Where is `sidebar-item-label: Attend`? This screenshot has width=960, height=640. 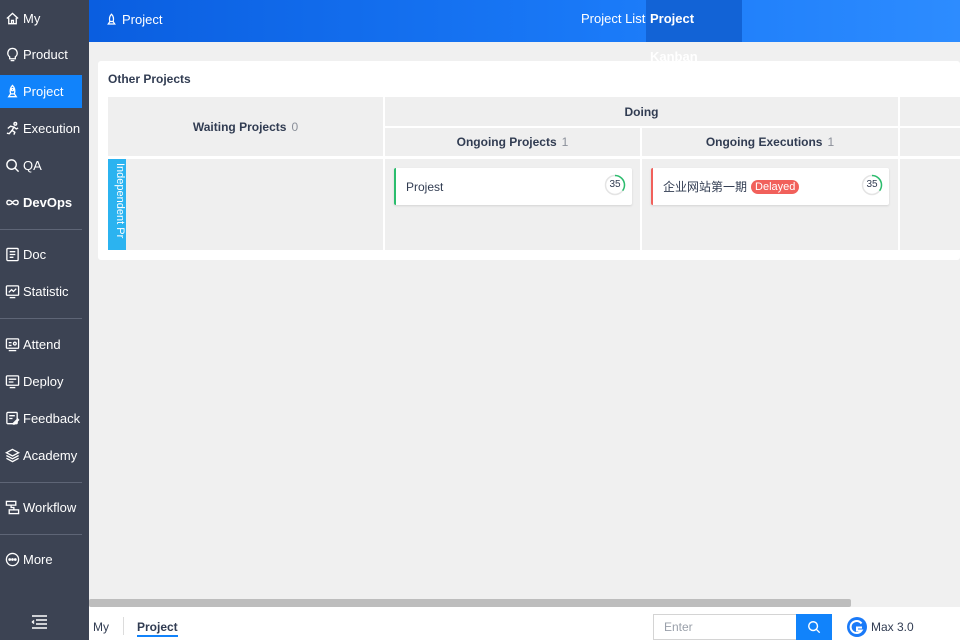 sidebar-item-label: Attend is located at coordinates (42, 344).